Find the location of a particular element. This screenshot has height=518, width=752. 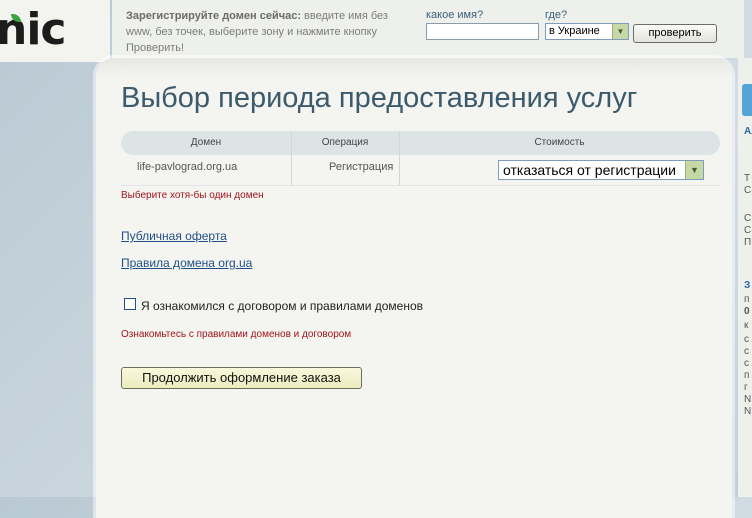

domain-rules-link: Правила домена org.ua is located at coordinates (186, 263).